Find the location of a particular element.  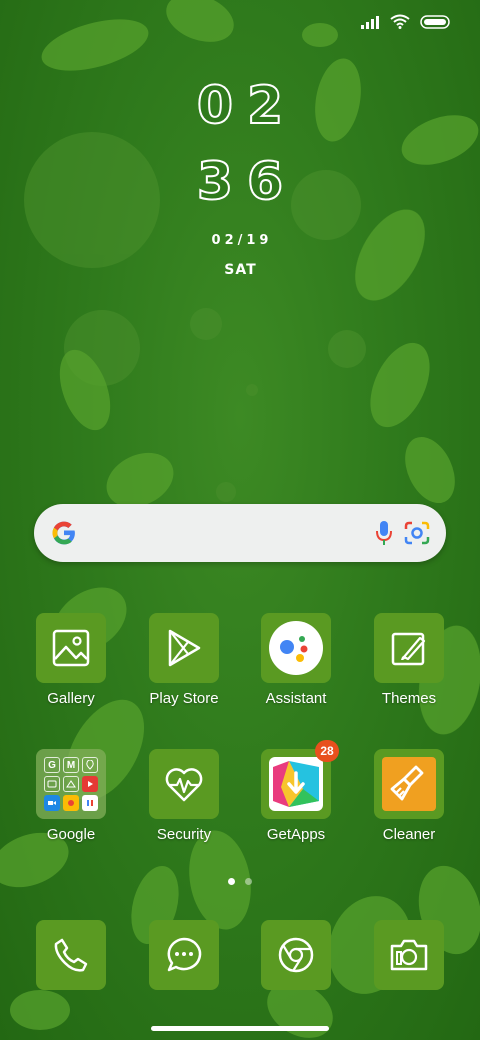

assistant-icon is located at coordinates (296, 648).